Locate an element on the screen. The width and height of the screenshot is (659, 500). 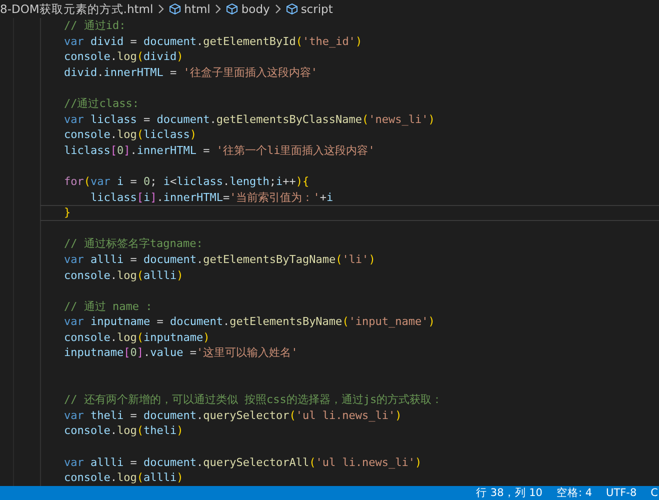
code-line: liclass[i].innerHTML='当前索引值为：'+i is located at coordinates (212, 198).